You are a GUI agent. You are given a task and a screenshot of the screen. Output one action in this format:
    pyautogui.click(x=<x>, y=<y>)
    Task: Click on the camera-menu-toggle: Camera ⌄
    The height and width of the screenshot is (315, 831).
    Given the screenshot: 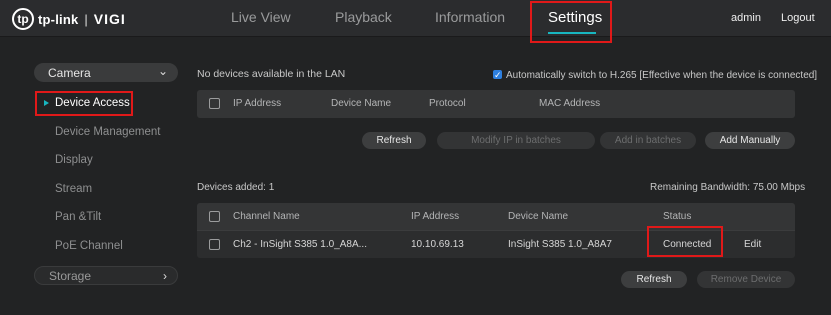 What is the action you would take?
    pyautogui.click(x=106, y=72)
    